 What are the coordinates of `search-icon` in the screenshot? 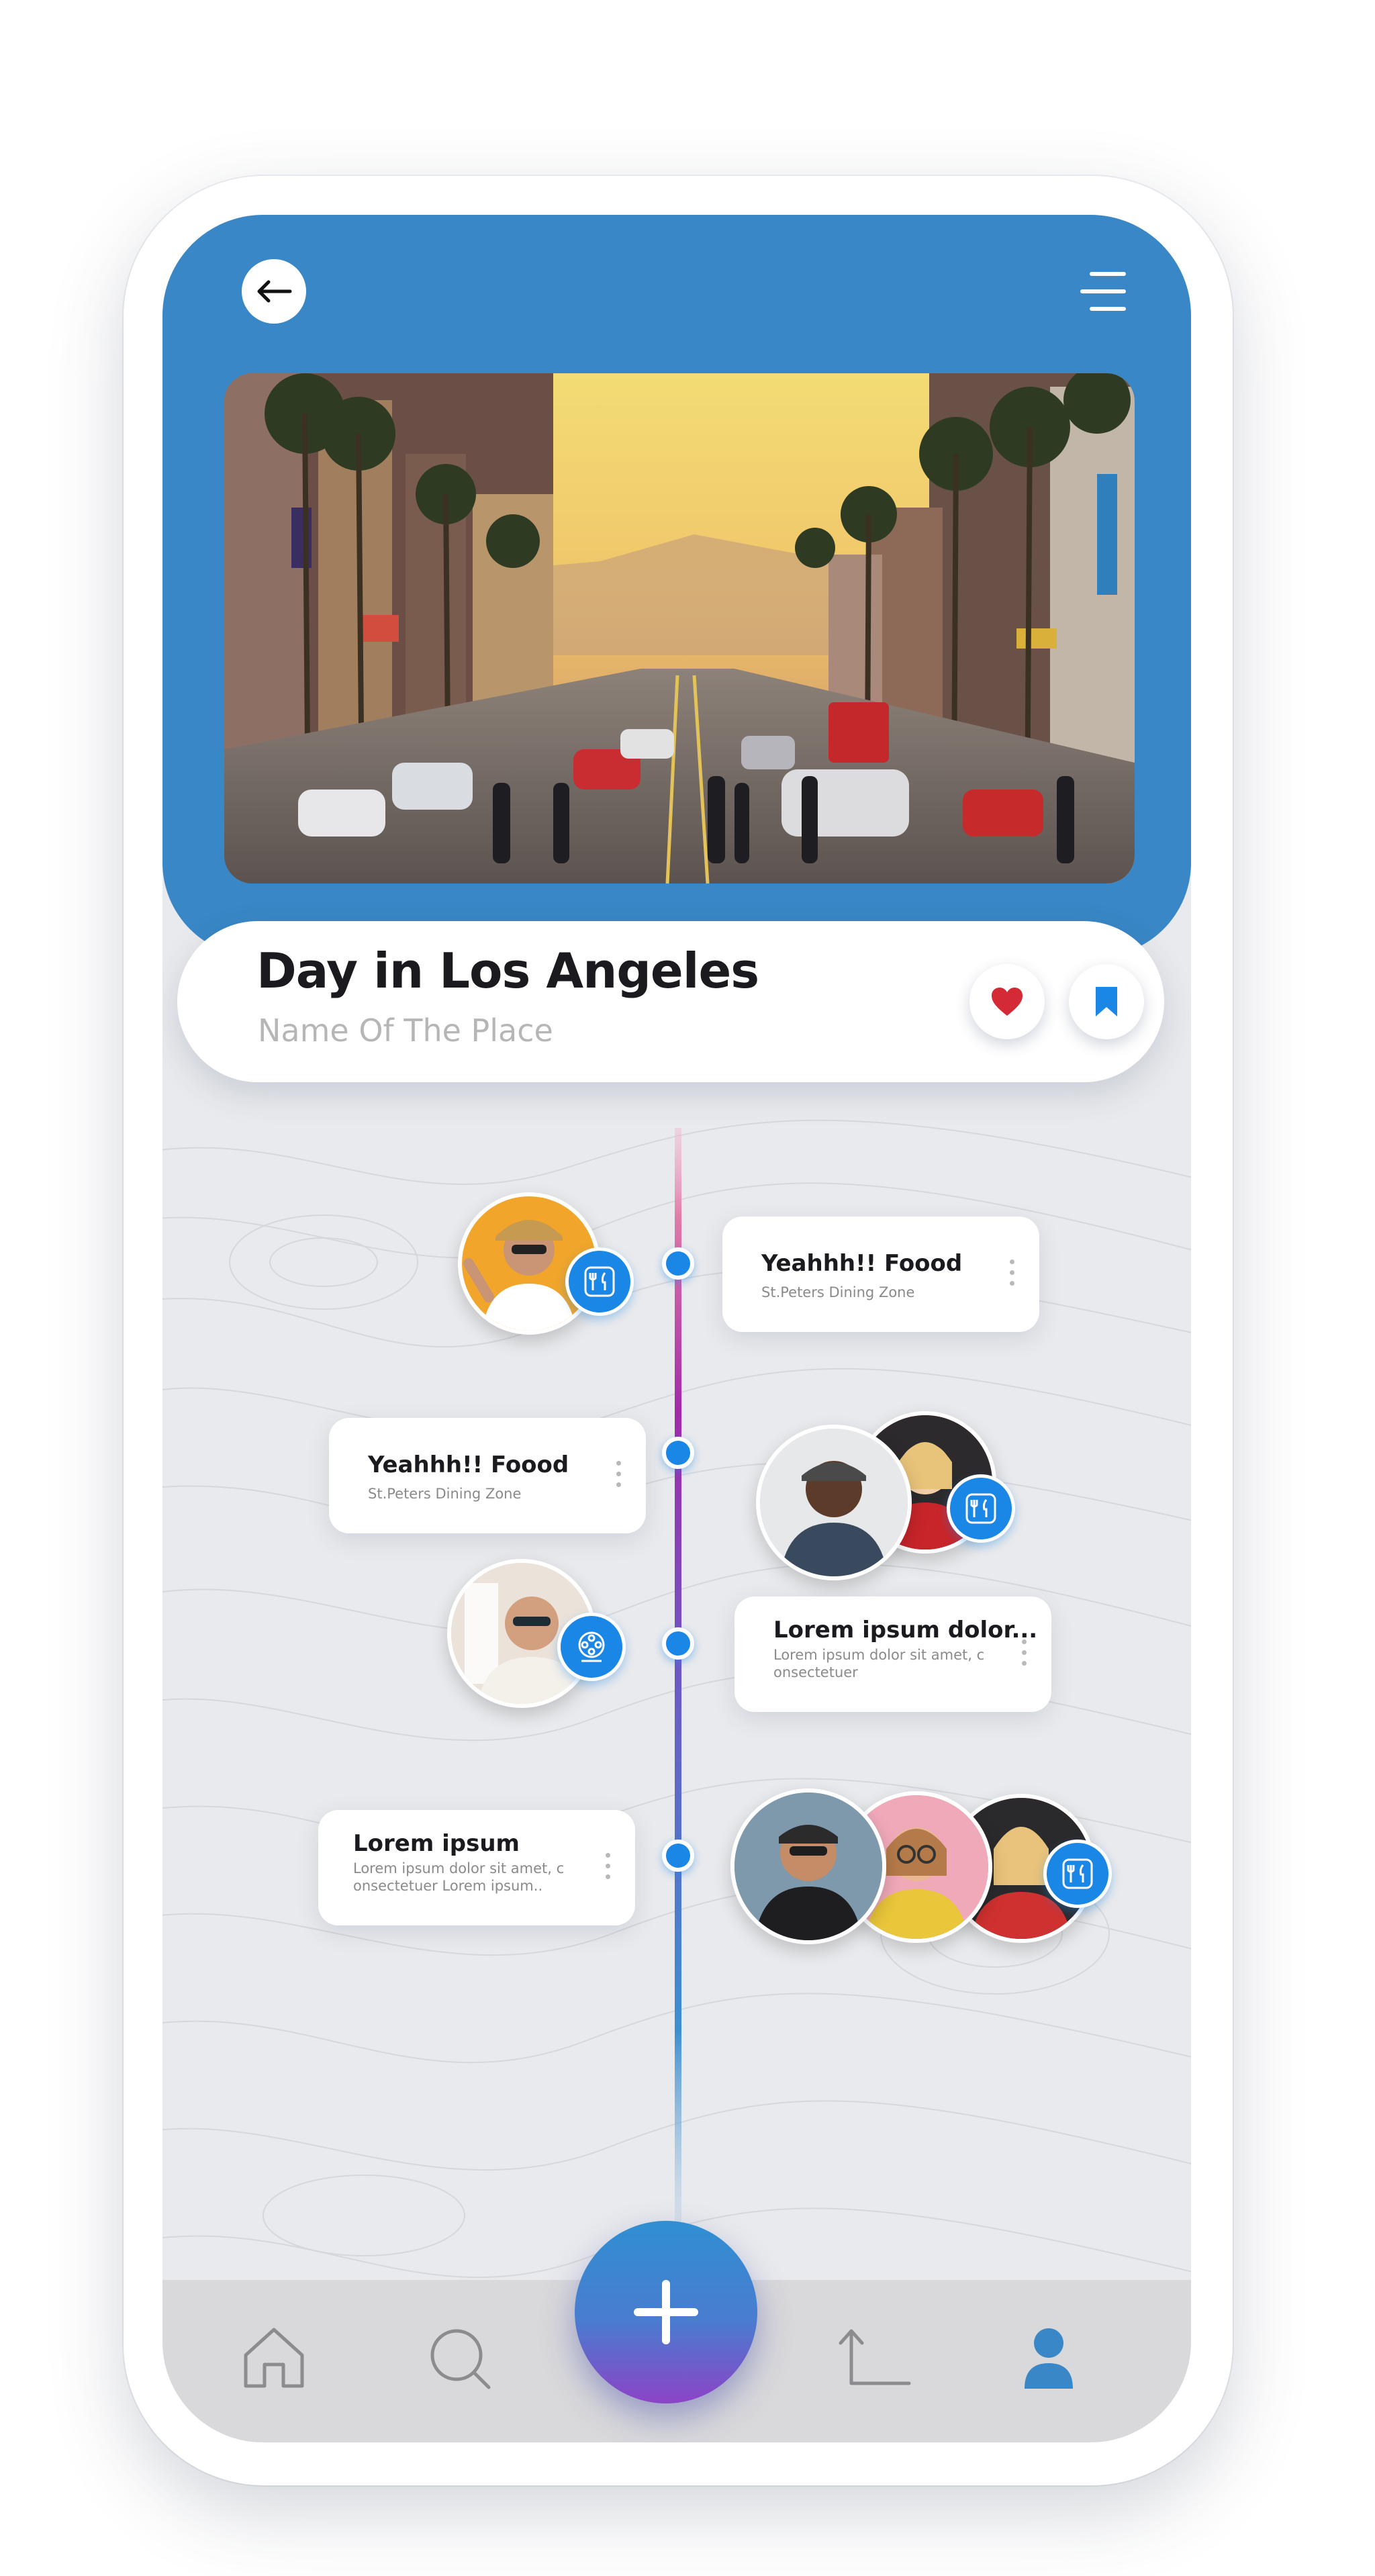 It's located at (460, 2359).